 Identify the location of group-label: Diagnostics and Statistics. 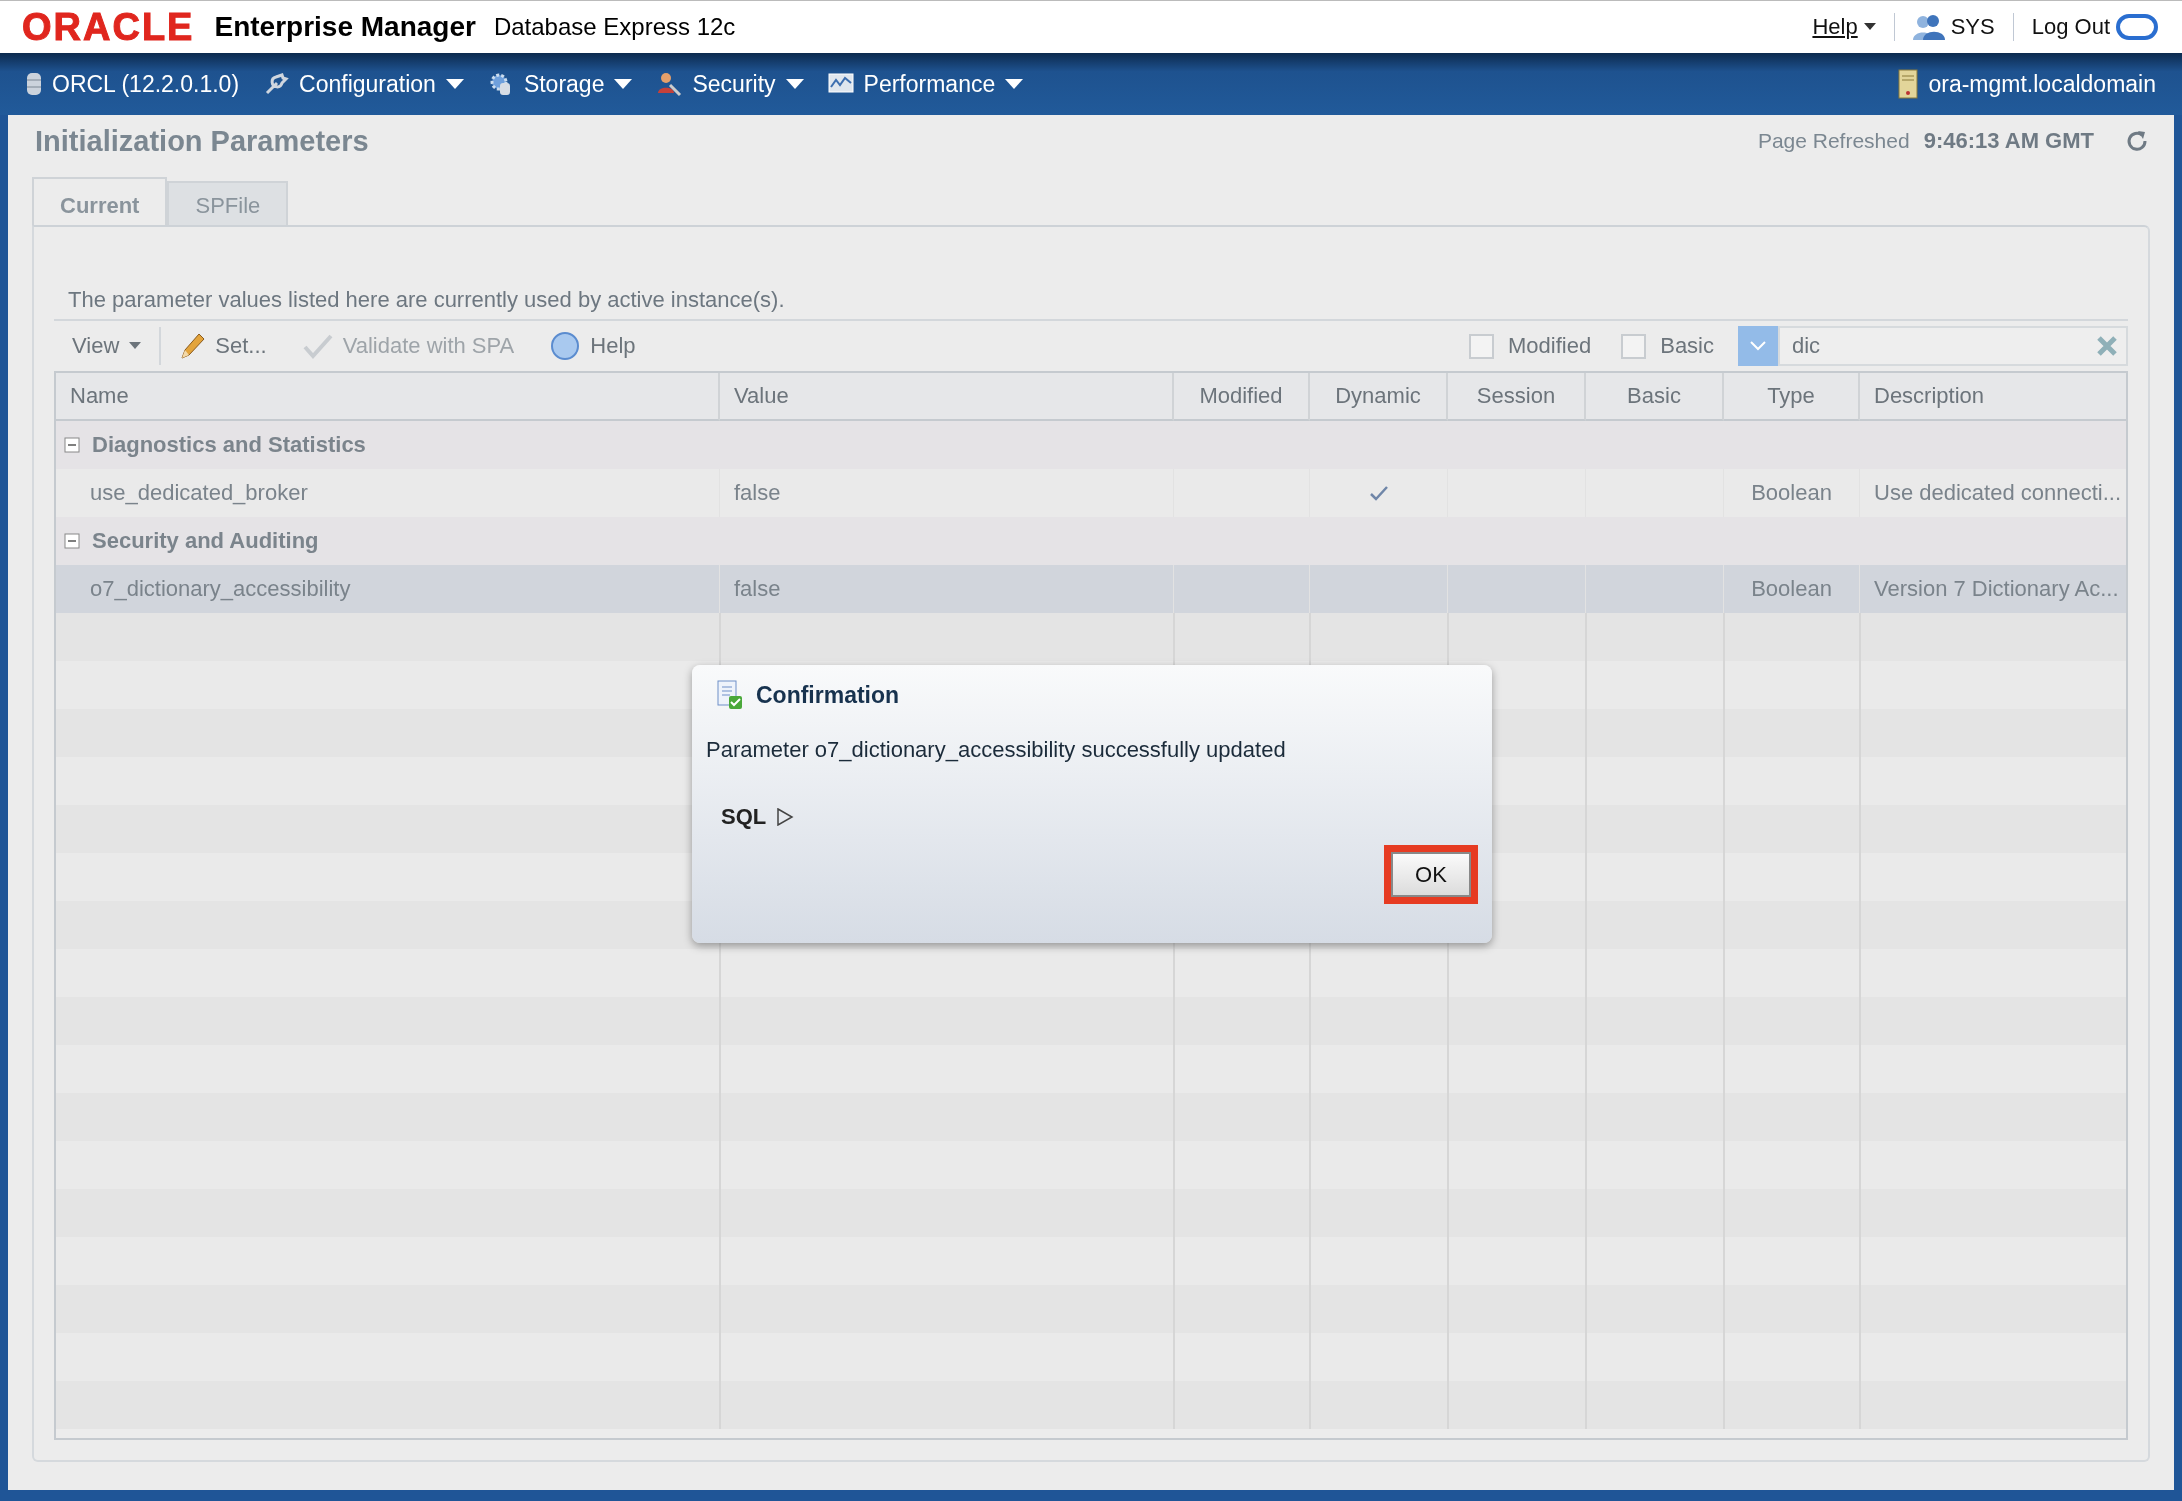
(229, 445).